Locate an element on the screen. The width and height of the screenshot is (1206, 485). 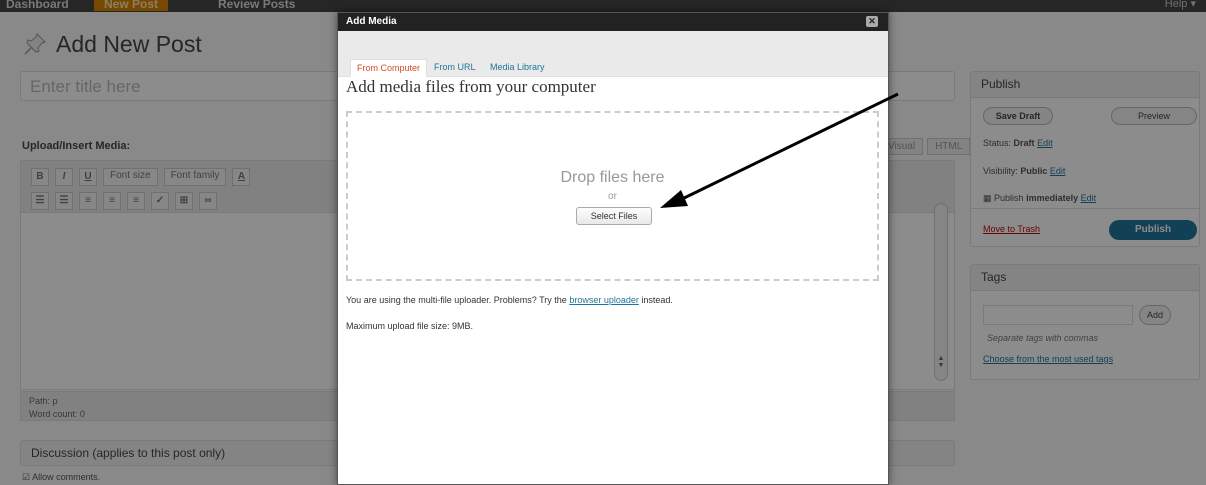
drop-files-text: Drop files here is located at coordinates (612, 177).